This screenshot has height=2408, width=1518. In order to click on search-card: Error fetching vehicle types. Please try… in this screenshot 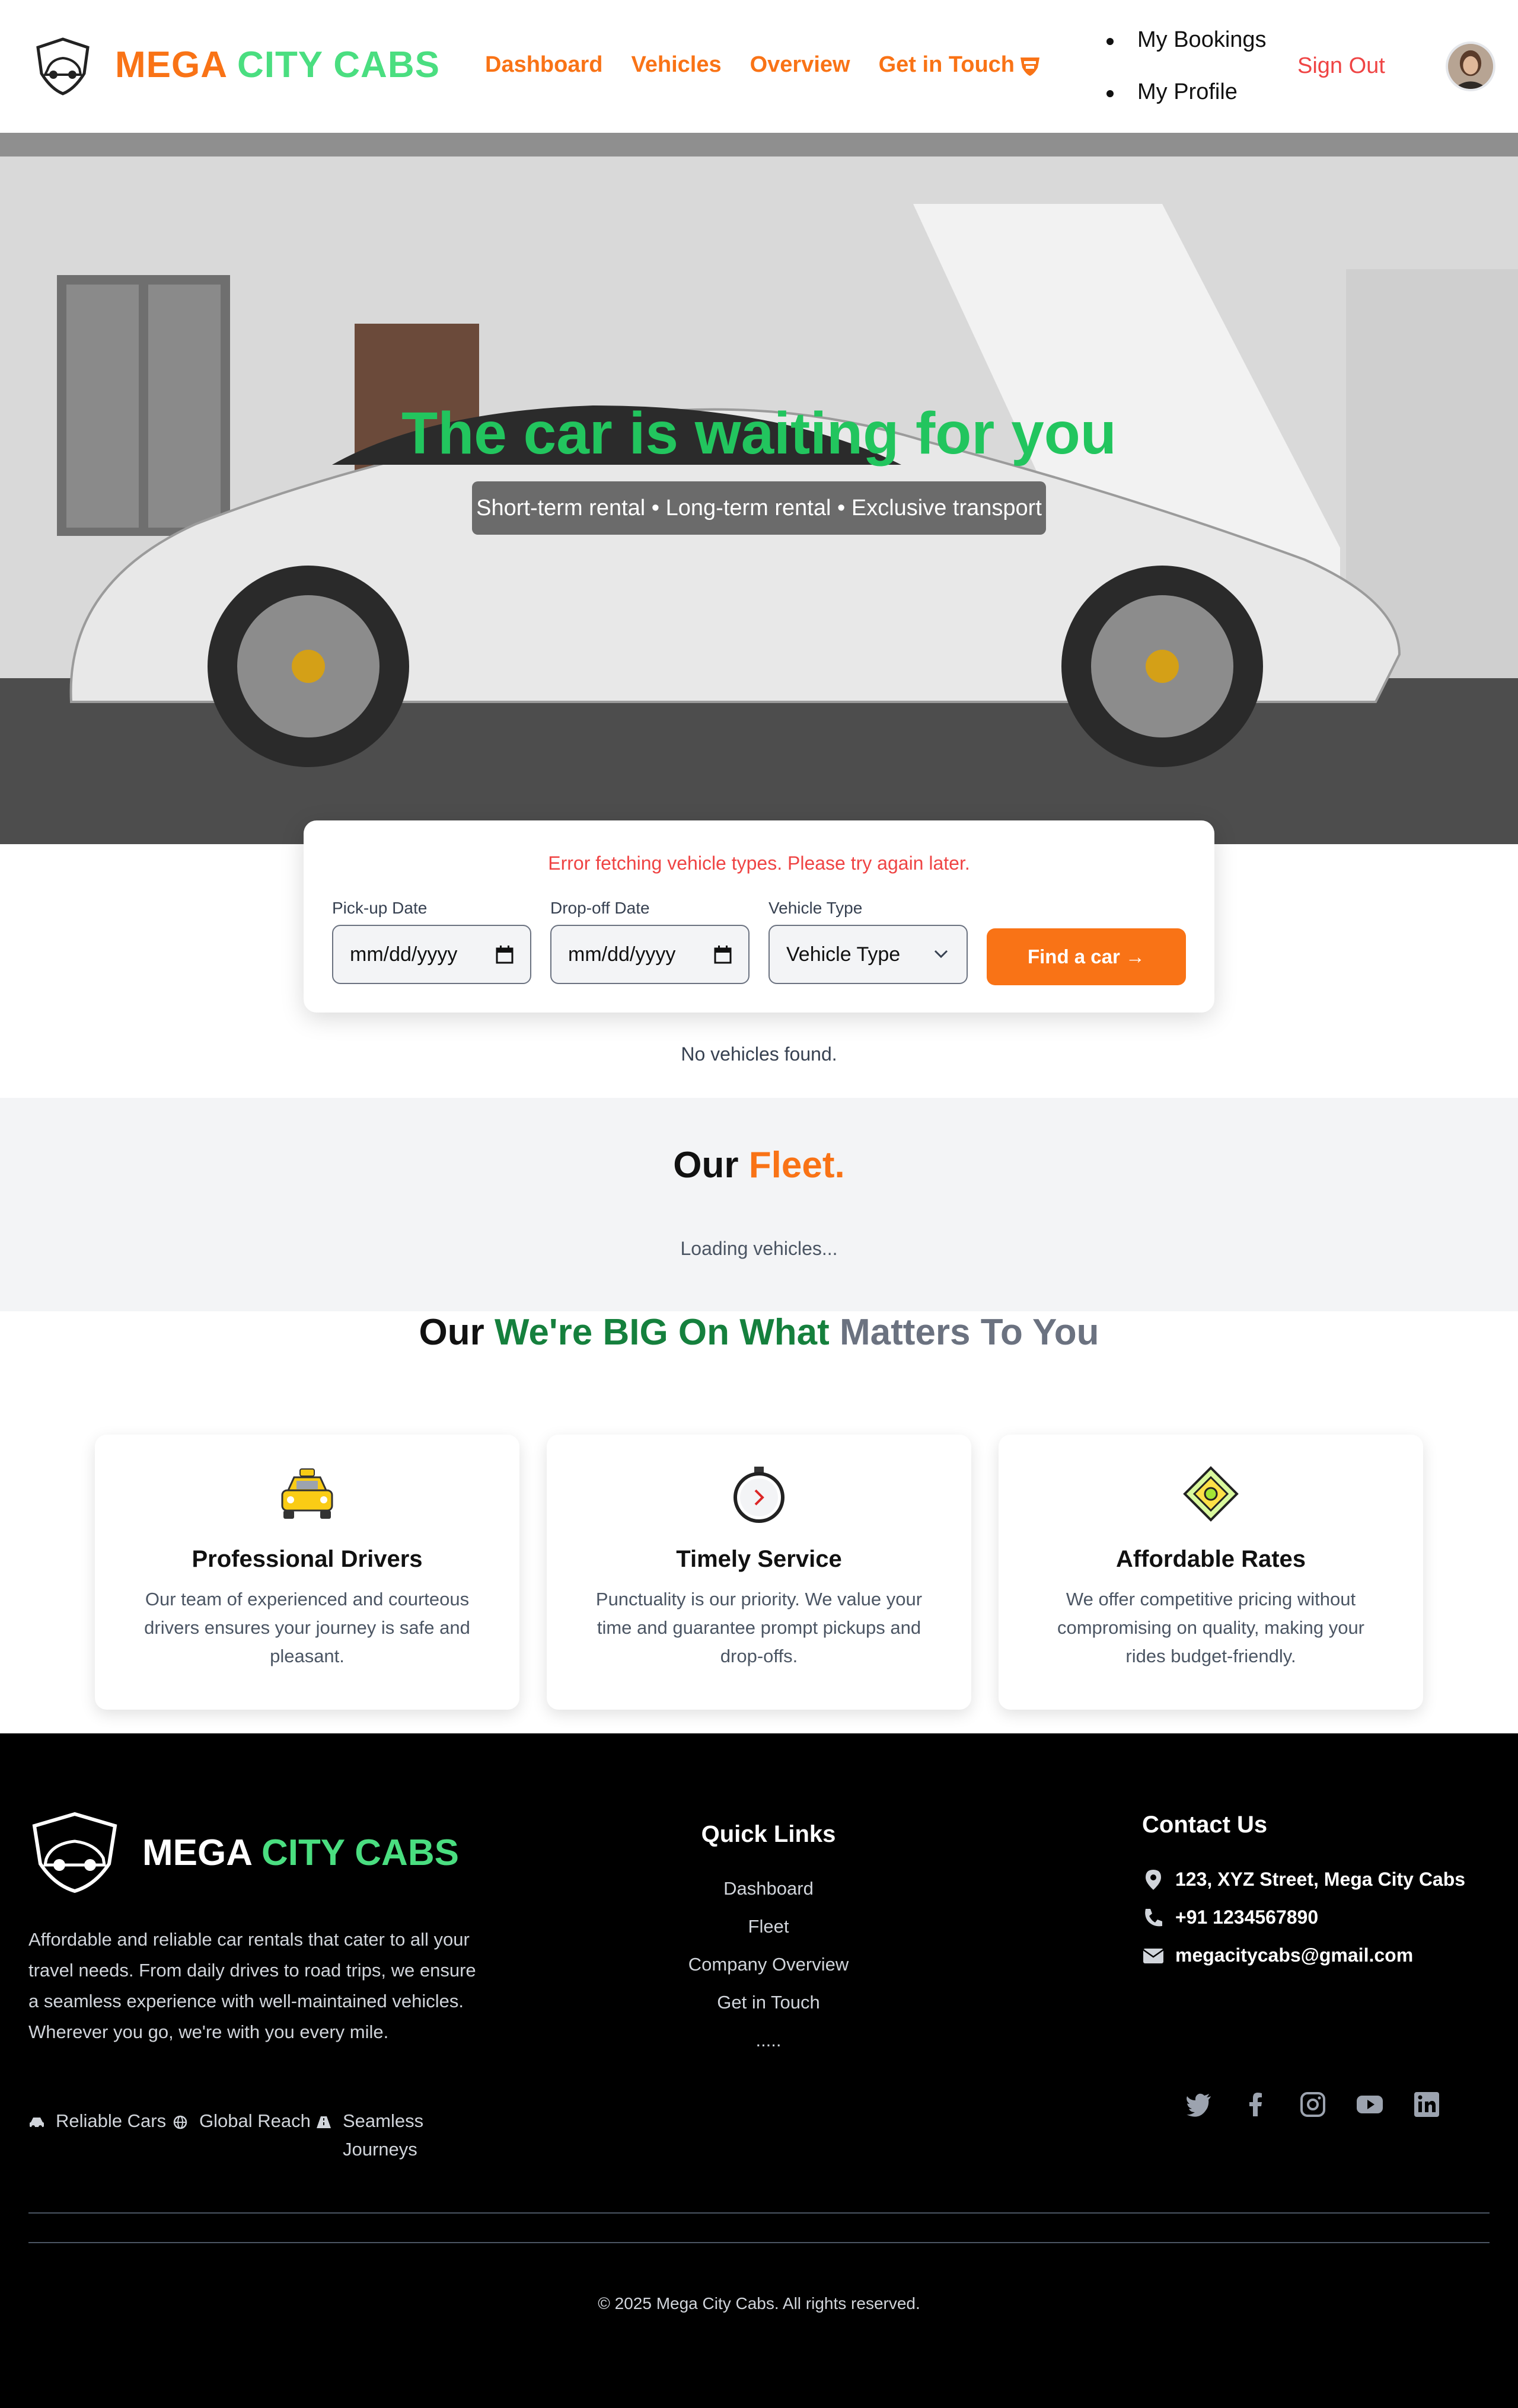, I will do `click(759, 916)`.